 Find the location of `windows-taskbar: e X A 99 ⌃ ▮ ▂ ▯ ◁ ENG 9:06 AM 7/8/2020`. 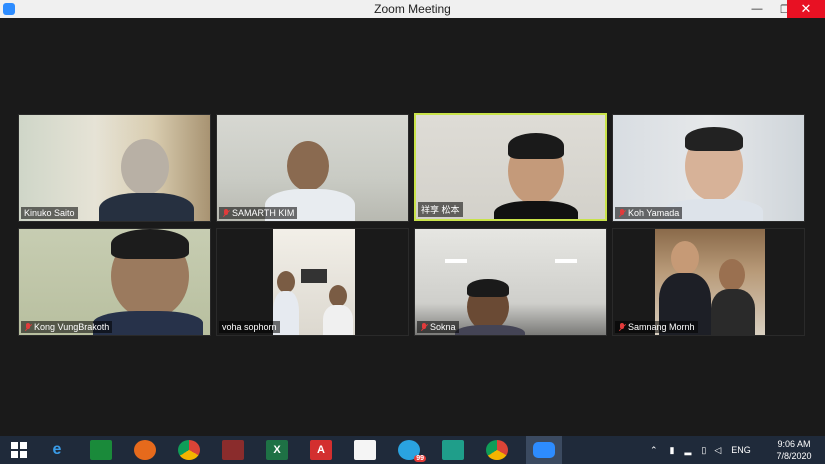

windows-taskbar: e X A 99 ⌃ ▮ ▂ ▯ ◁ ENG 9:06 AM 7/8/2020 is located at coordinates (412, 450).